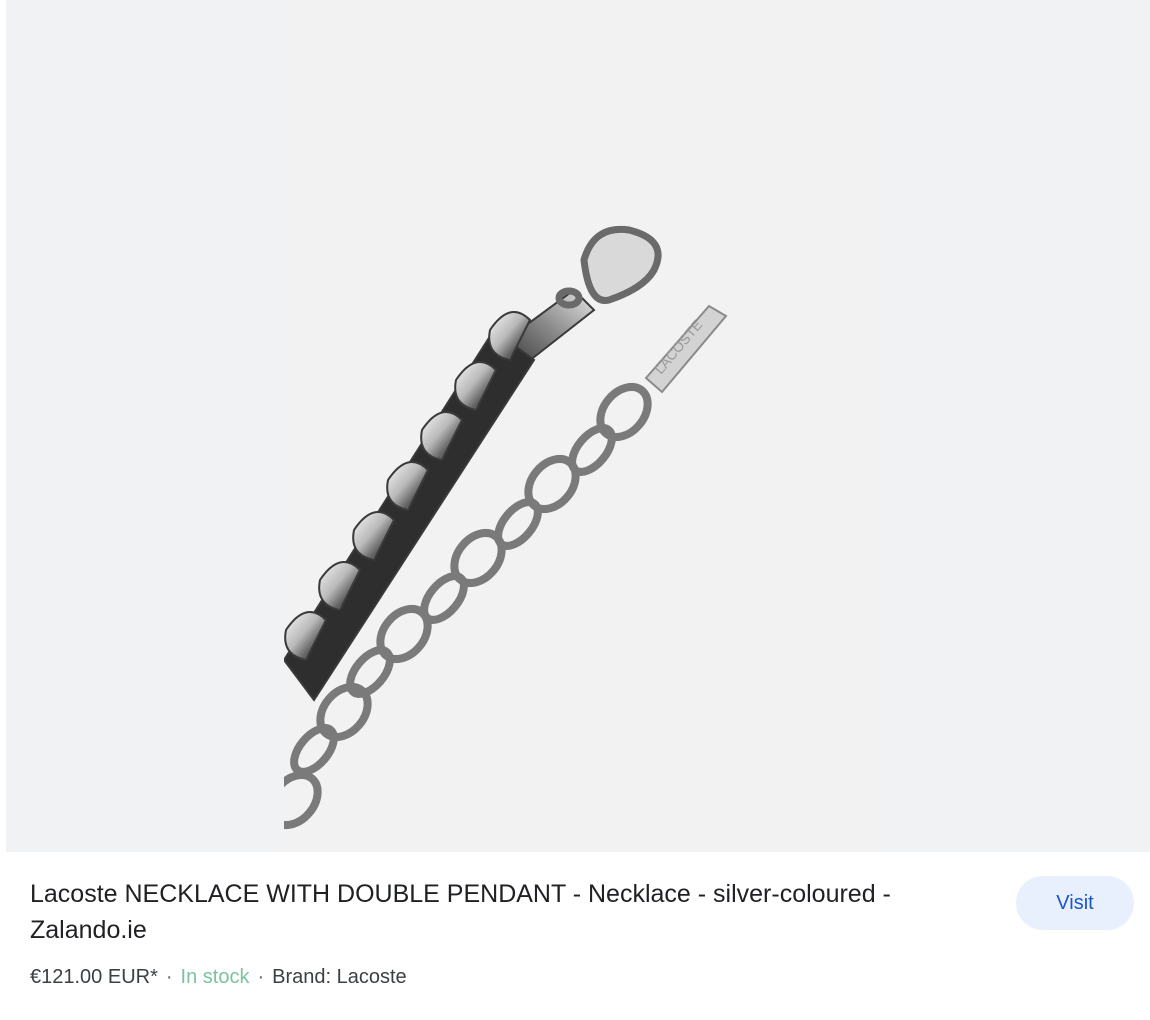  Describe the element at coordinates (94, 977) in the screenshot. I see `price: €121.00 EUR*` at that location.